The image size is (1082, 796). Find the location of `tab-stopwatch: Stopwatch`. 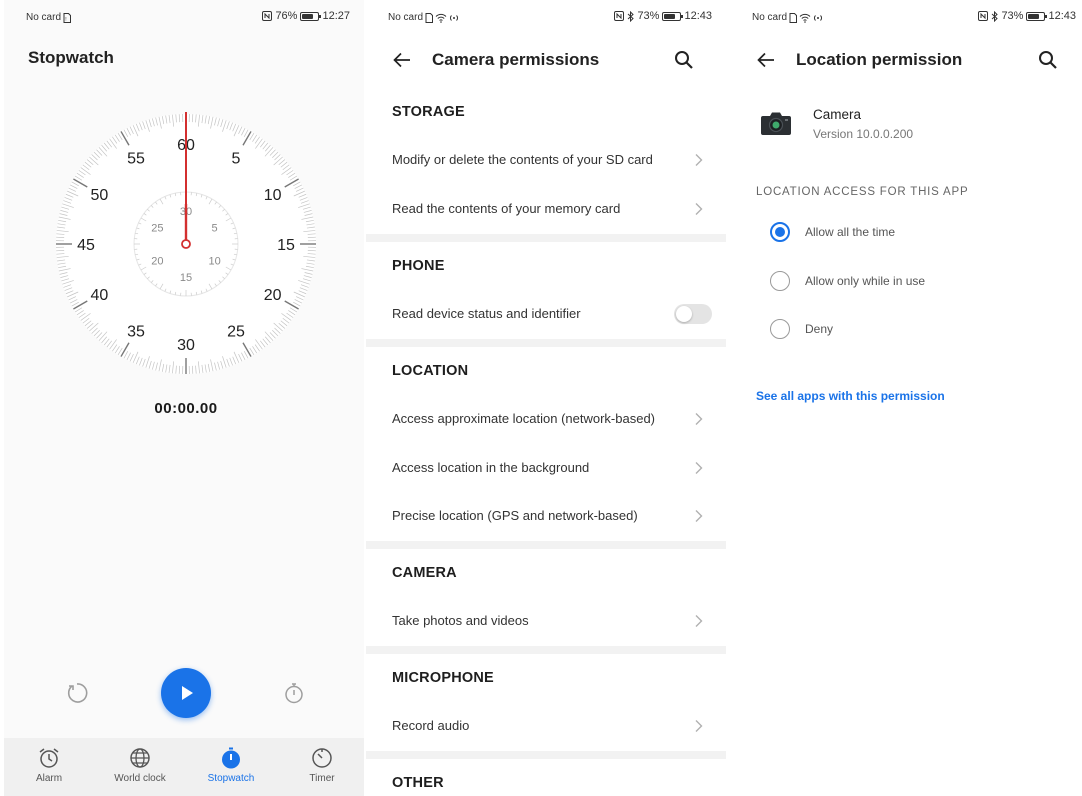

tab-stopwatch: Stopwatch is located at coordinates (231, 767).